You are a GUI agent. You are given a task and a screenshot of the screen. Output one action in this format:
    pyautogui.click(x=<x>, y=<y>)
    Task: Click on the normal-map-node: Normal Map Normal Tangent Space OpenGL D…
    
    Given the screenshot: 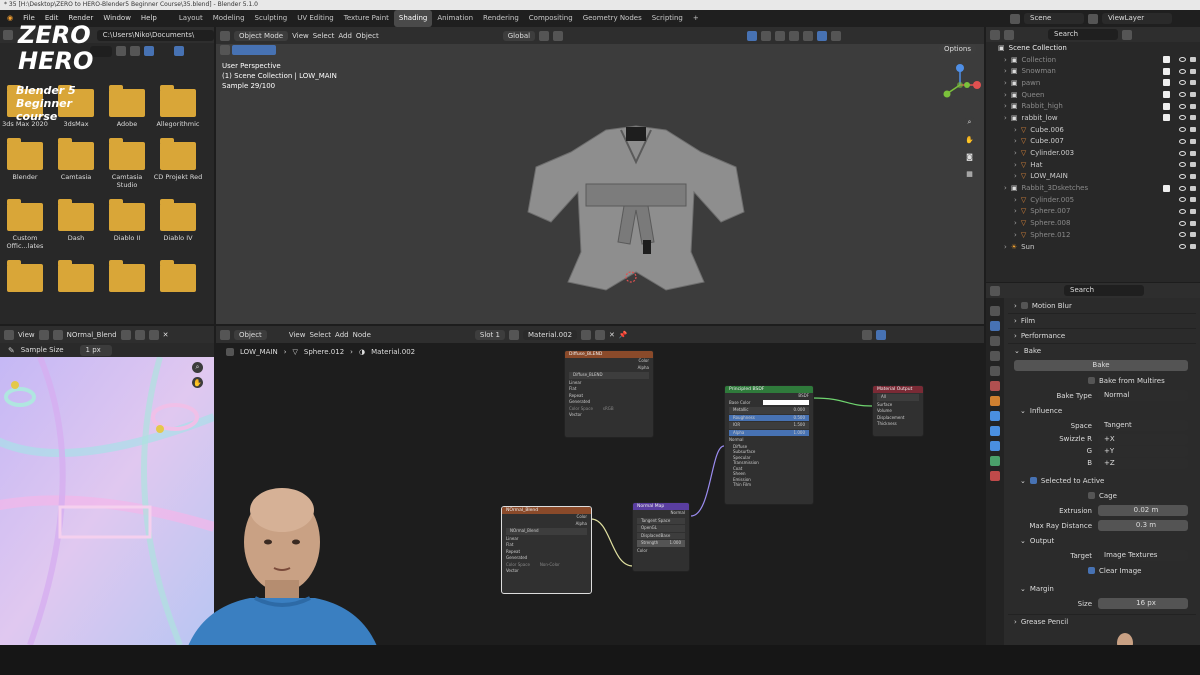 What is the action you would take?
    pyautogui.click(x=661, y=537)
    